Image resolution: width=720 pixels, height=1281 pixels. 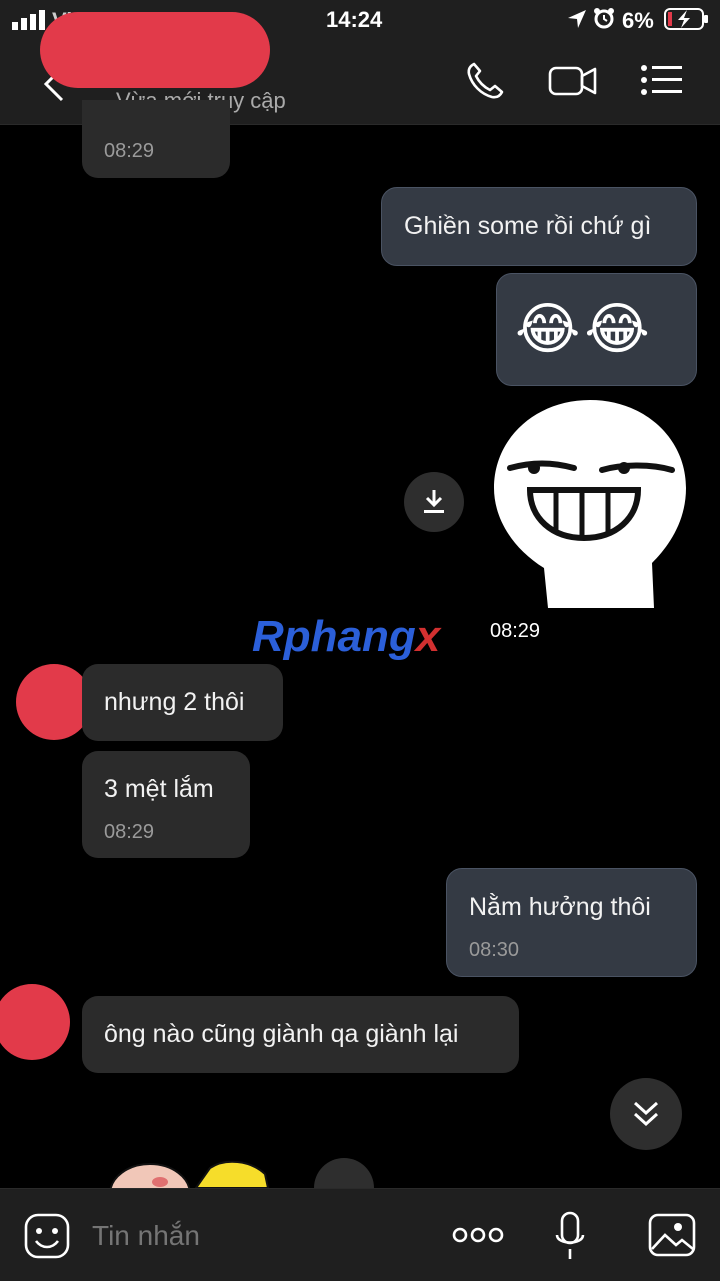 I want to click on message-bubble-in: ông nào cũng giành qa giành lại, so click(x=300, y=1034).